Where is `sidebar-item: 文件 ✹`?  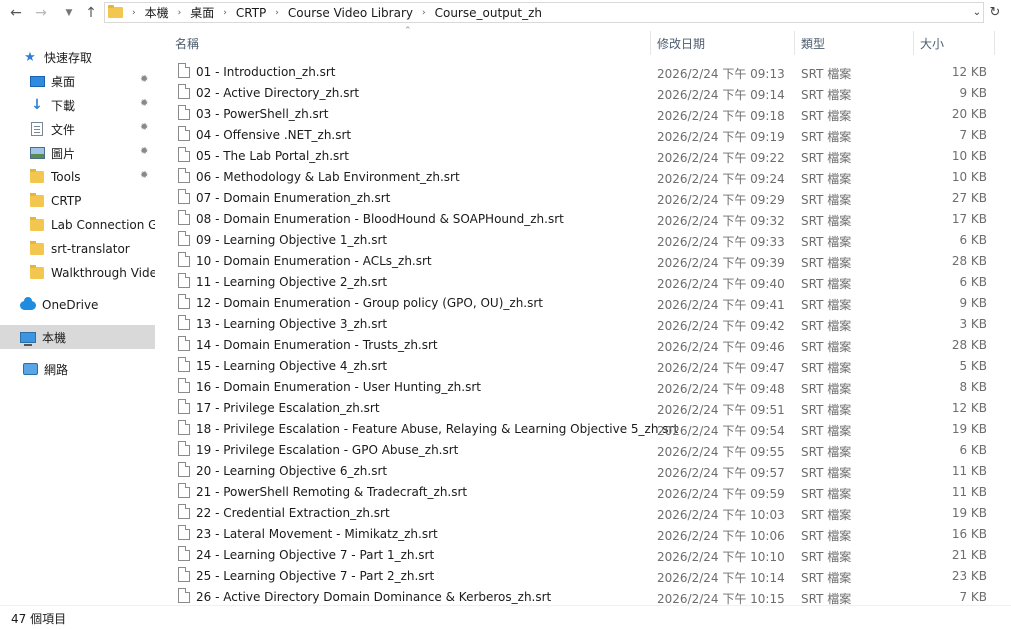 sidebar-item: 文件 ✹ is located at coordinates (77, 129).